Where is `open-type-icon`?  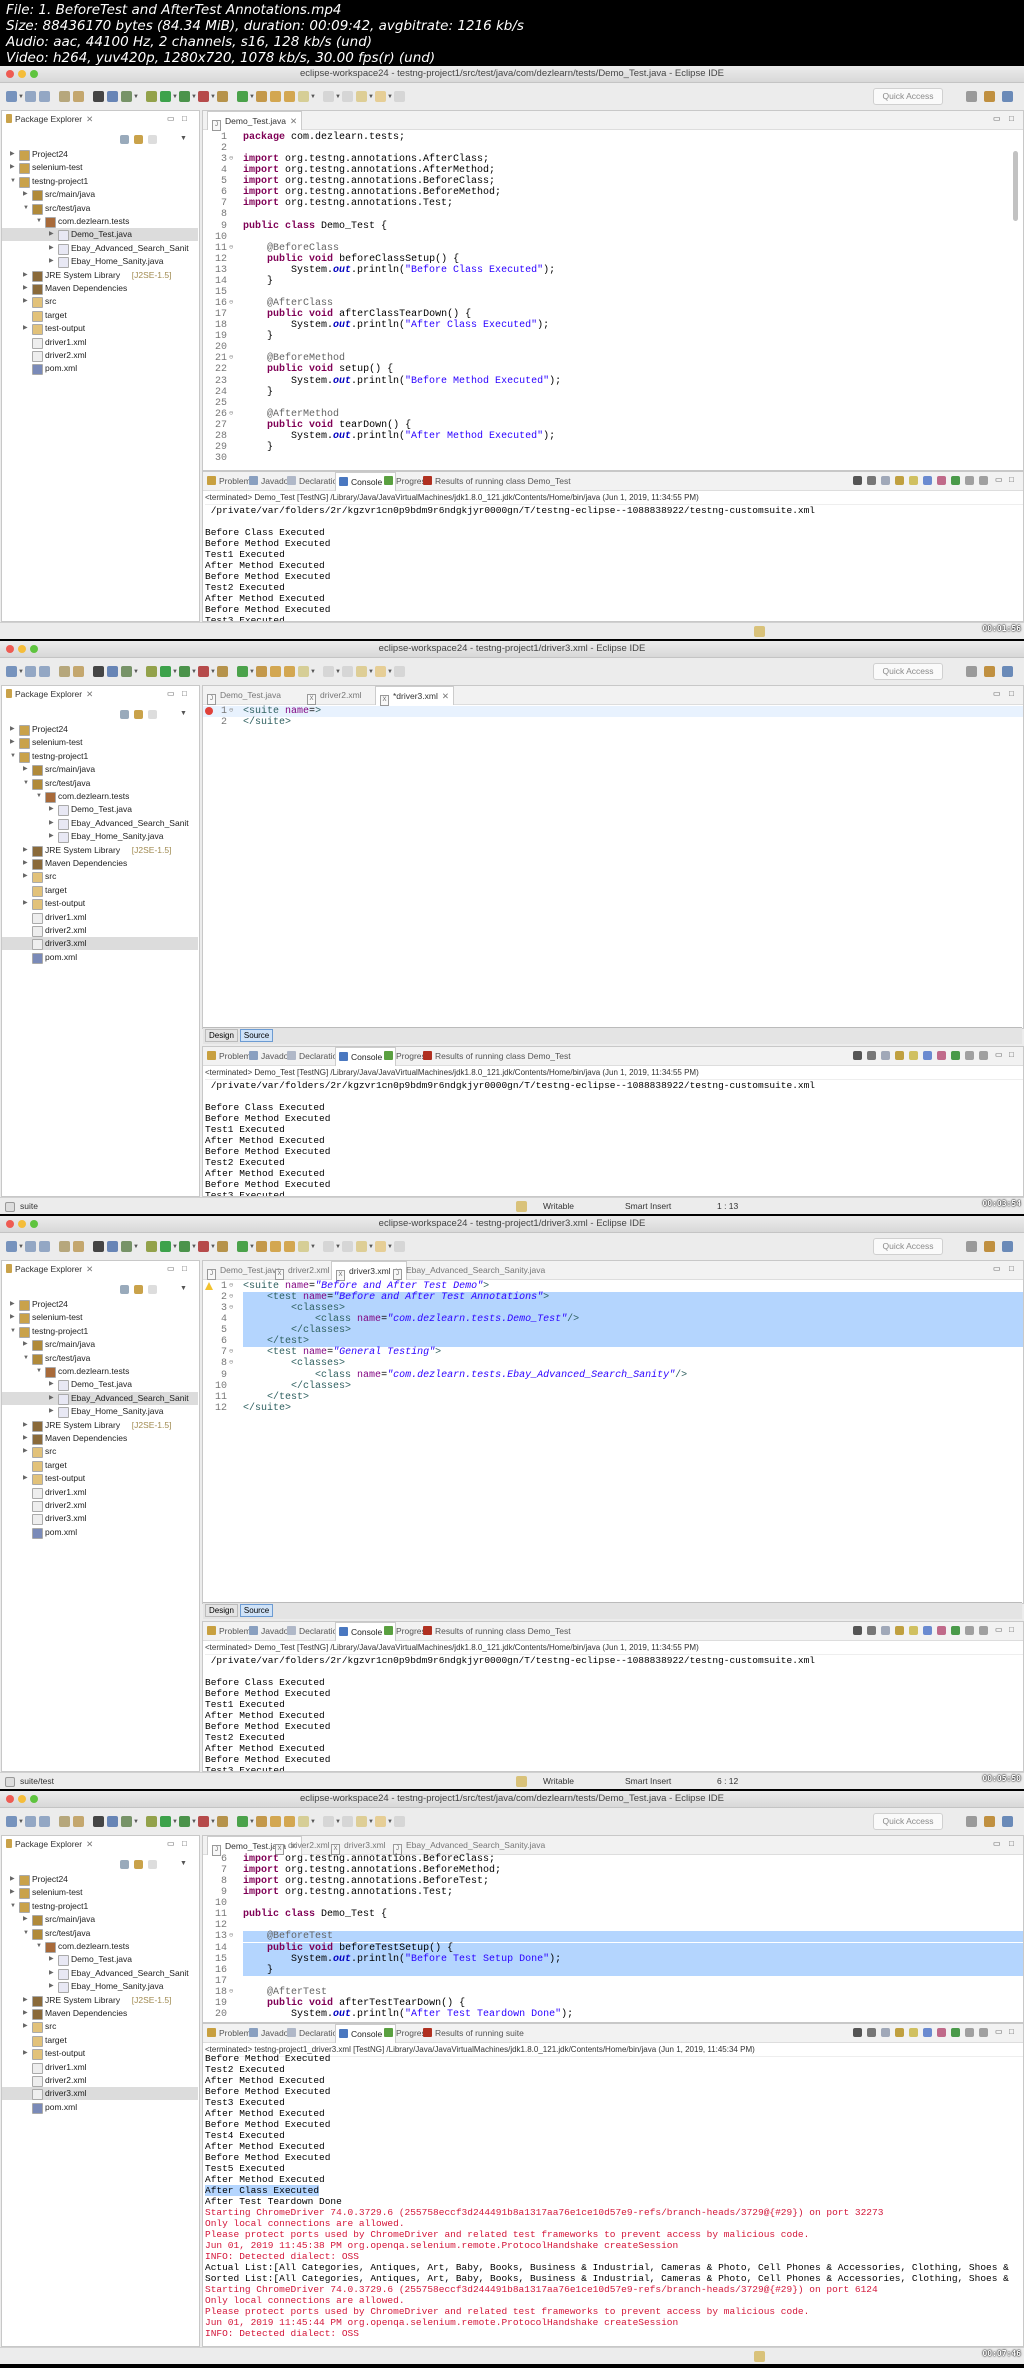 open-type-icon is located at coordinates (261, 1821).